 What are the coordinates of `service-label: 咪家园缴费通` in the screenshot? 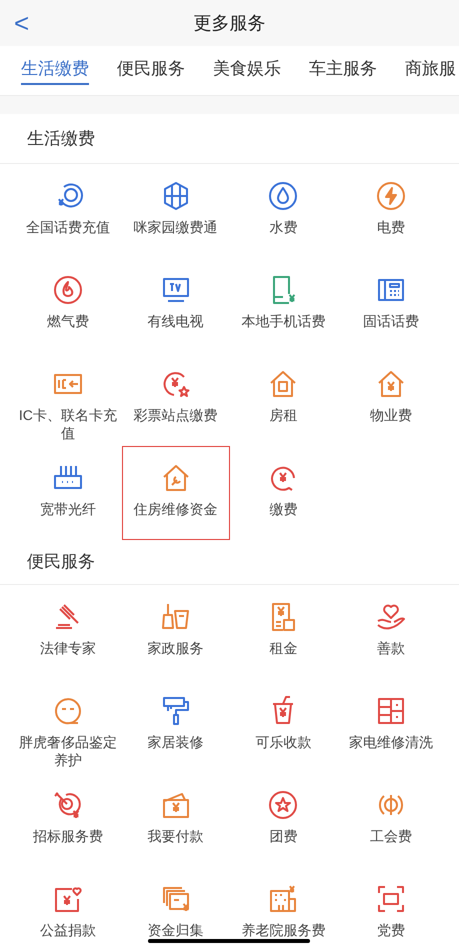 It's located at (175, 227).